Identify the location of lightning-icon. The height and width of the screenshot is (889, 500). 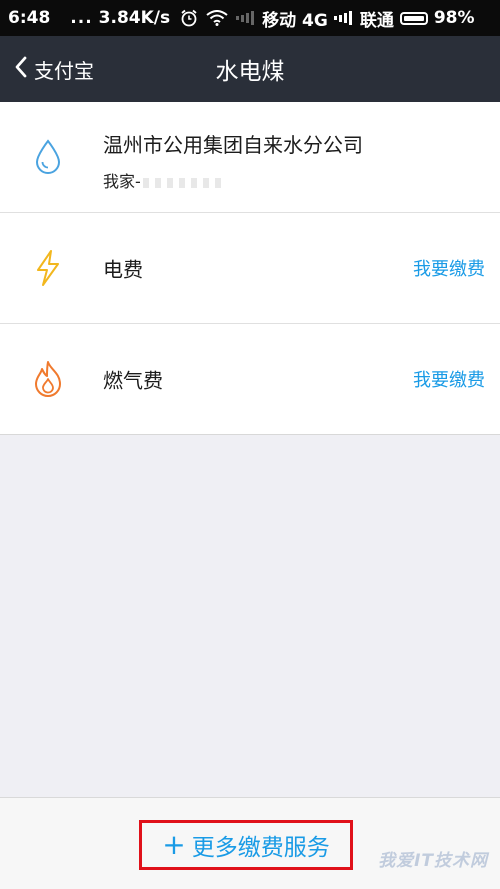
(48, 268).